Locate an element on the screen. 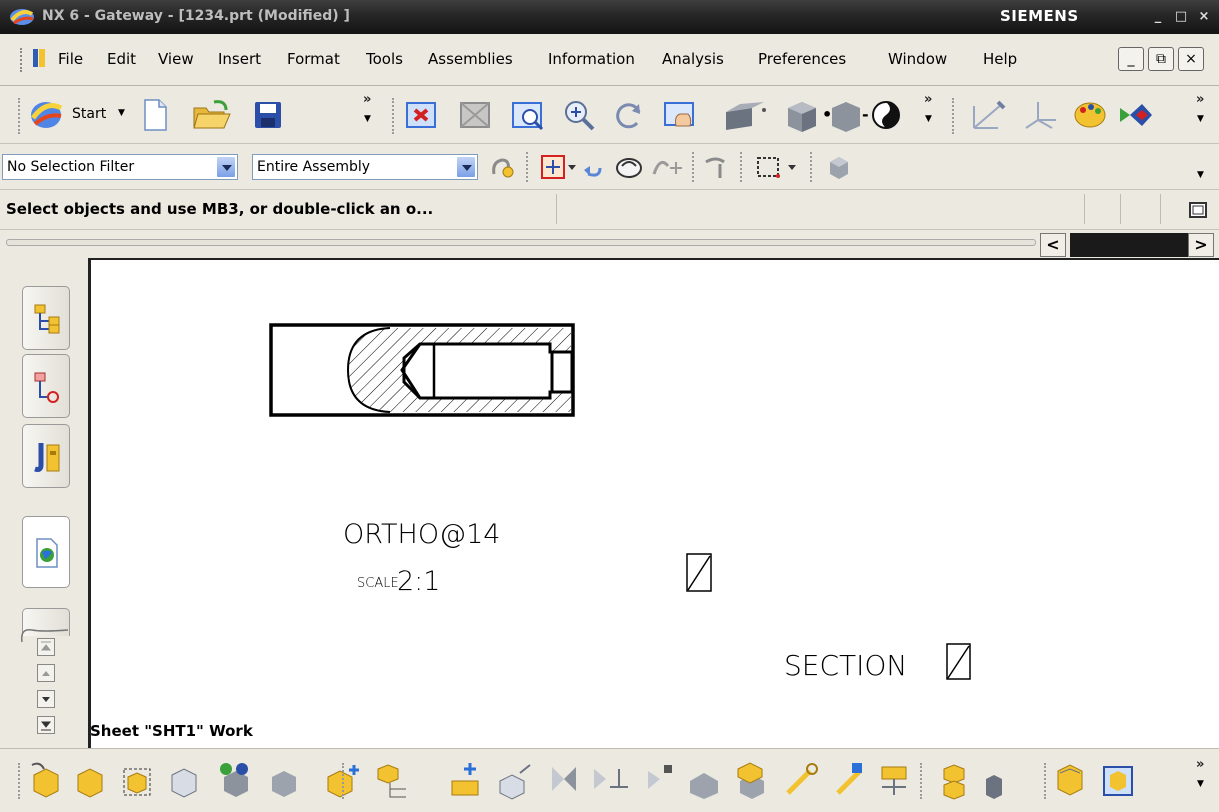 The height and width of the screenshot is (812, 1219). wave-geometry-icon is located at coordinates (849, 779).